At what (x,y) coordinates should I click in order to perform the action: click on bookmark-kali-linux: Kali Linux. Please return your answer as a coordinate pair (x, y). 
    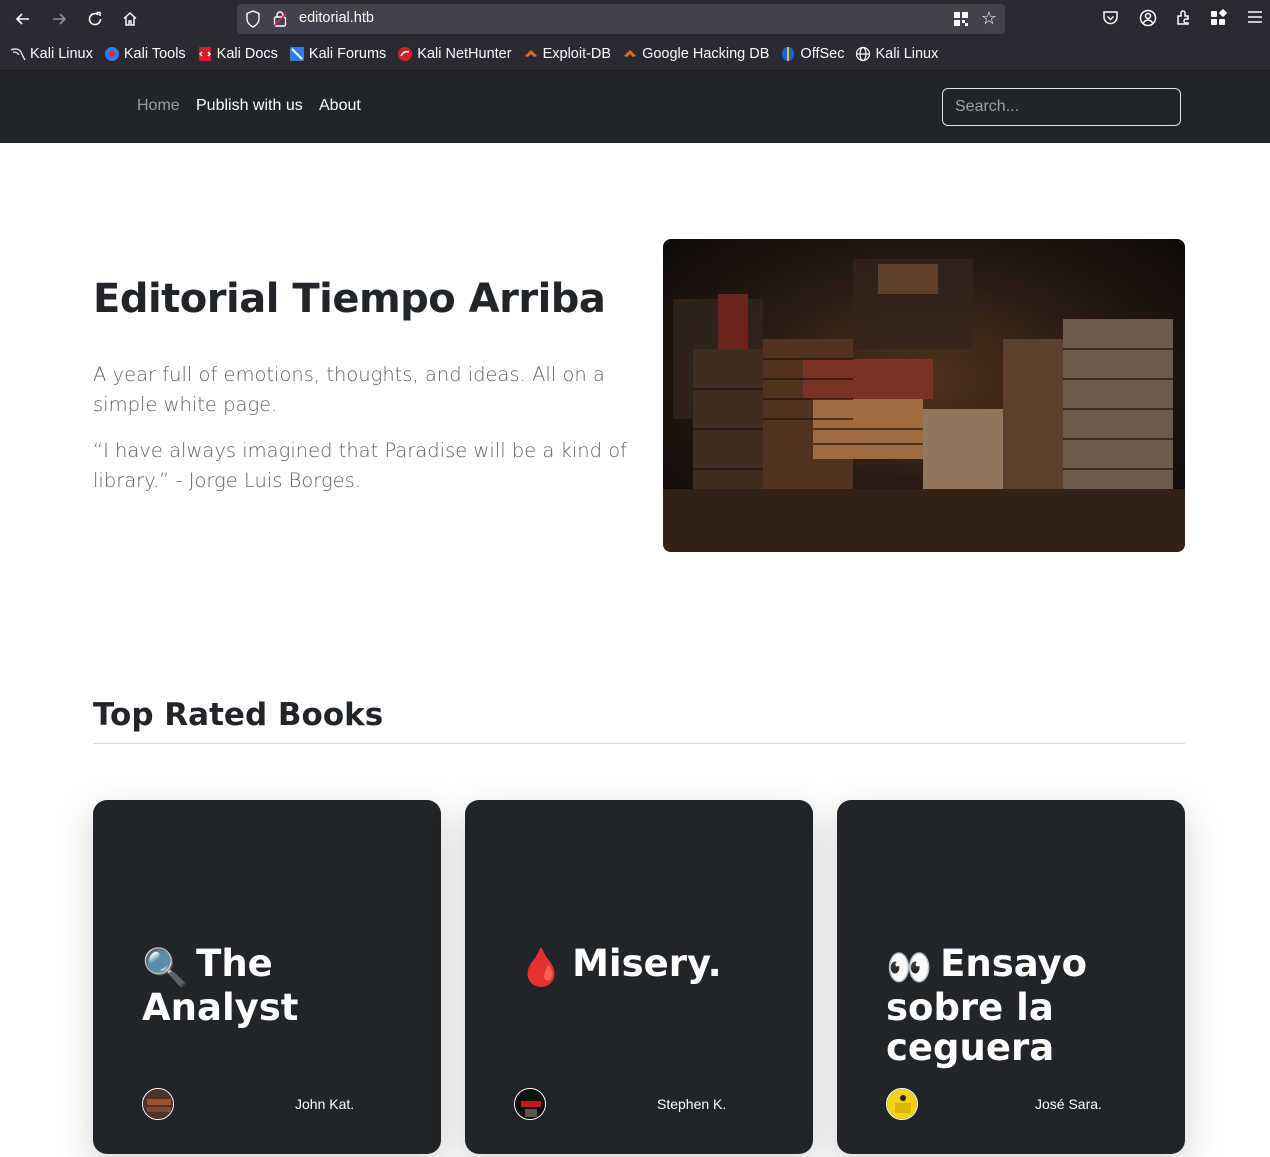
    Looking at the image, I should click on (51, 54).